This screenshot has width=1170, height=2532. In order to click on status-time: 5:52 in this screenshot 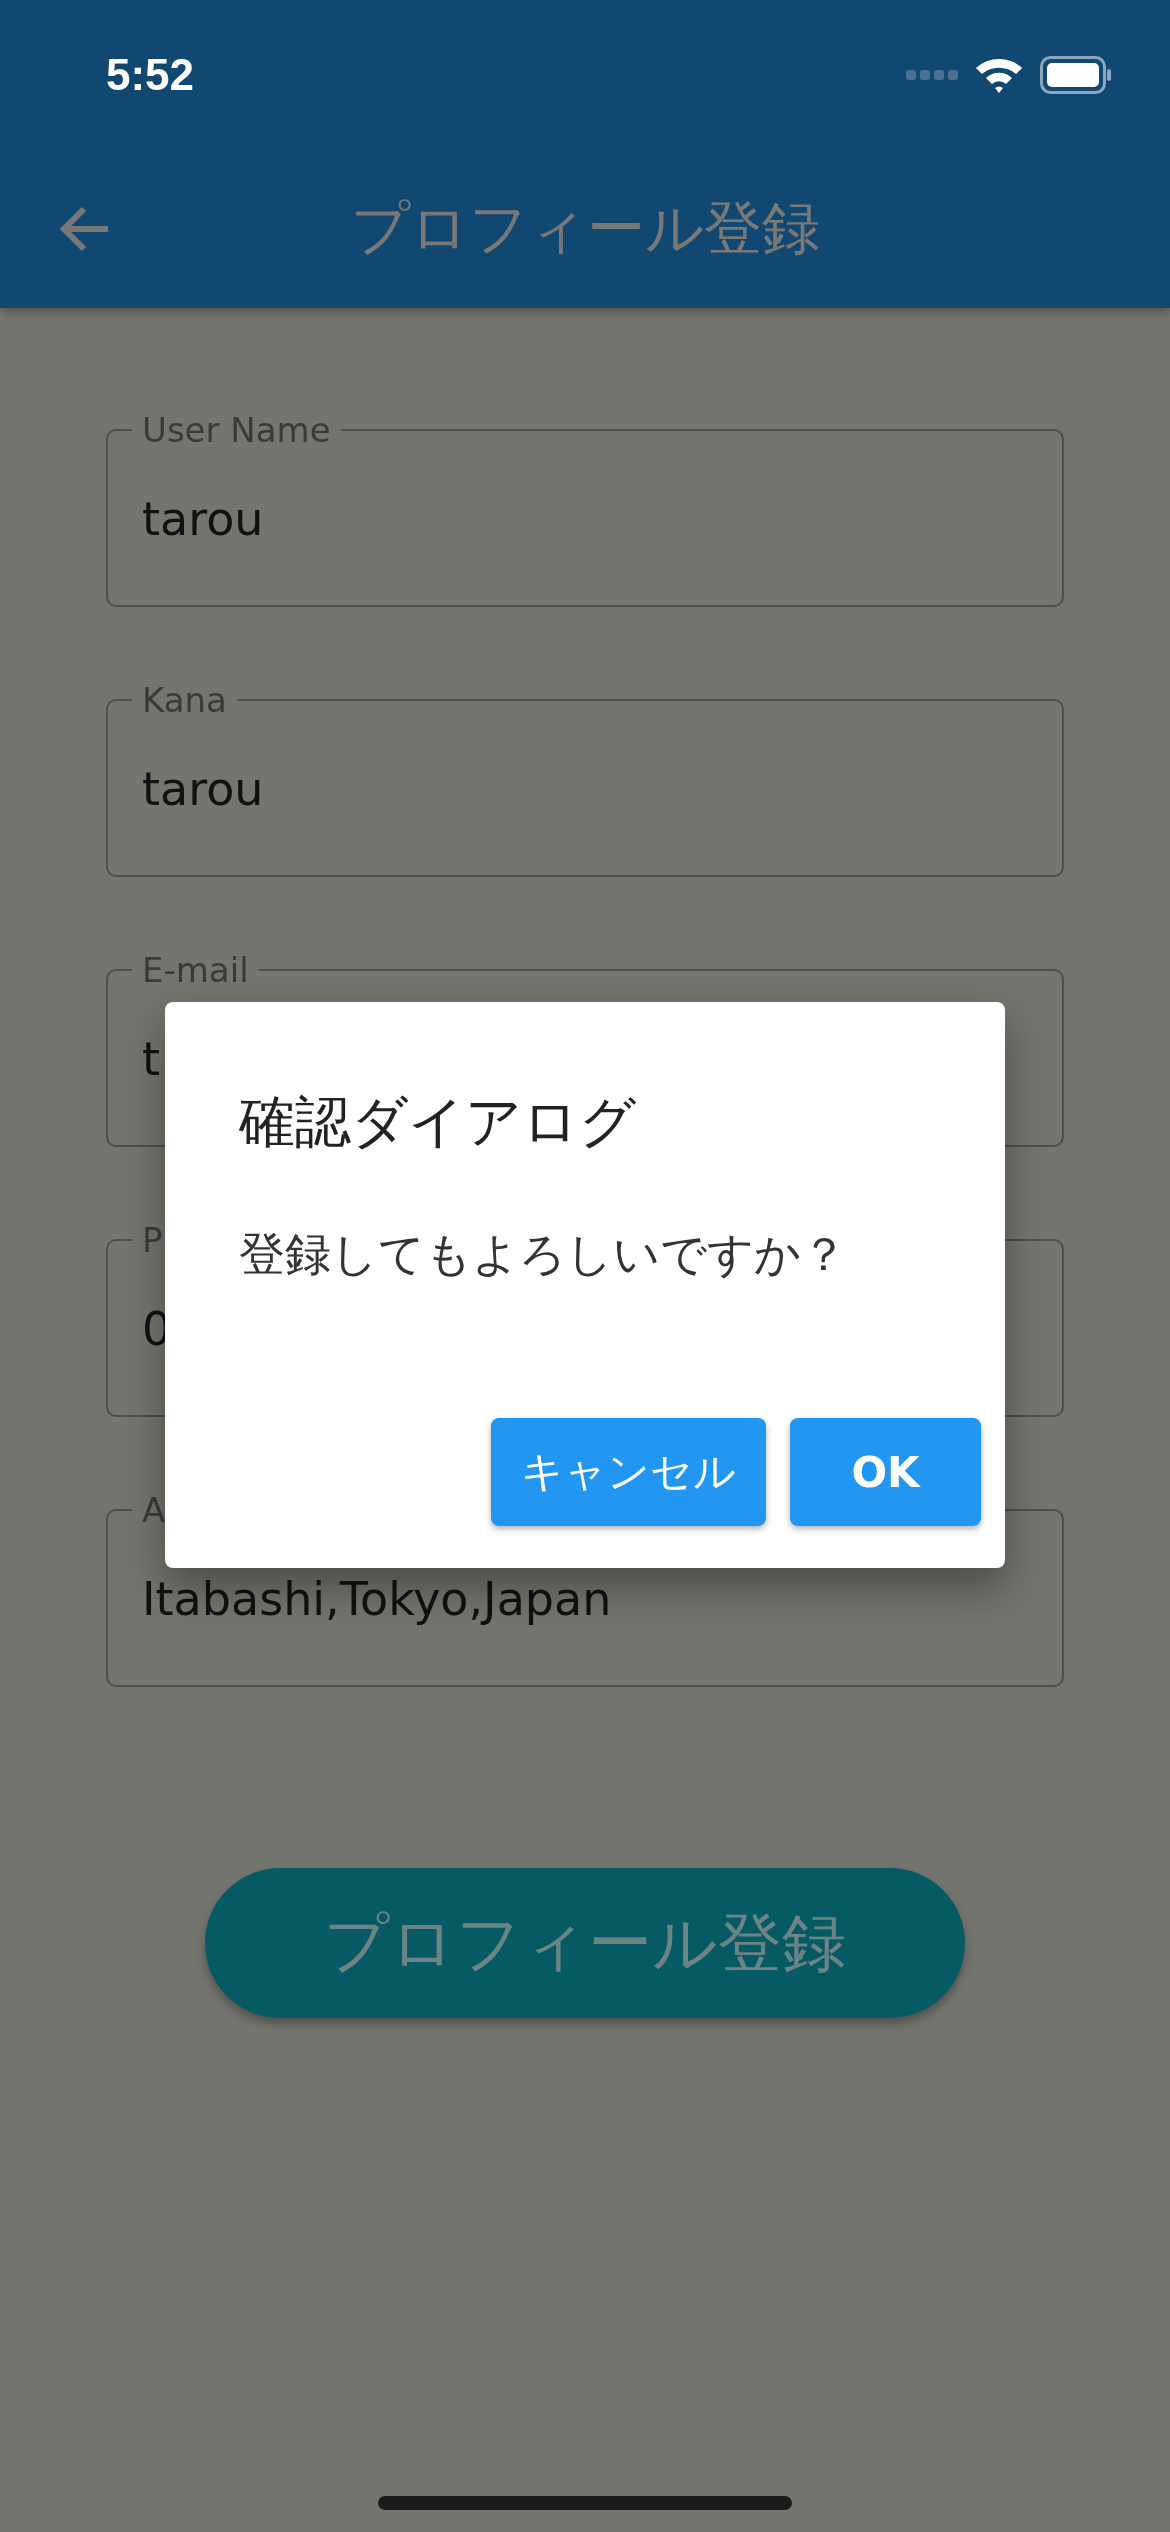, I will do `click(150, 75)`.